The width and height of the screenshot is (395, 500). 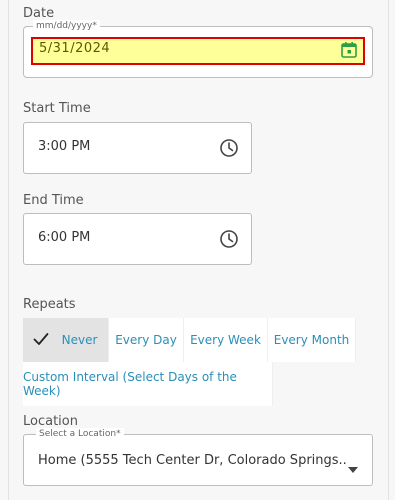 I want to click on repeat-option-every-week: Every Week, so click(x=226, y=340).